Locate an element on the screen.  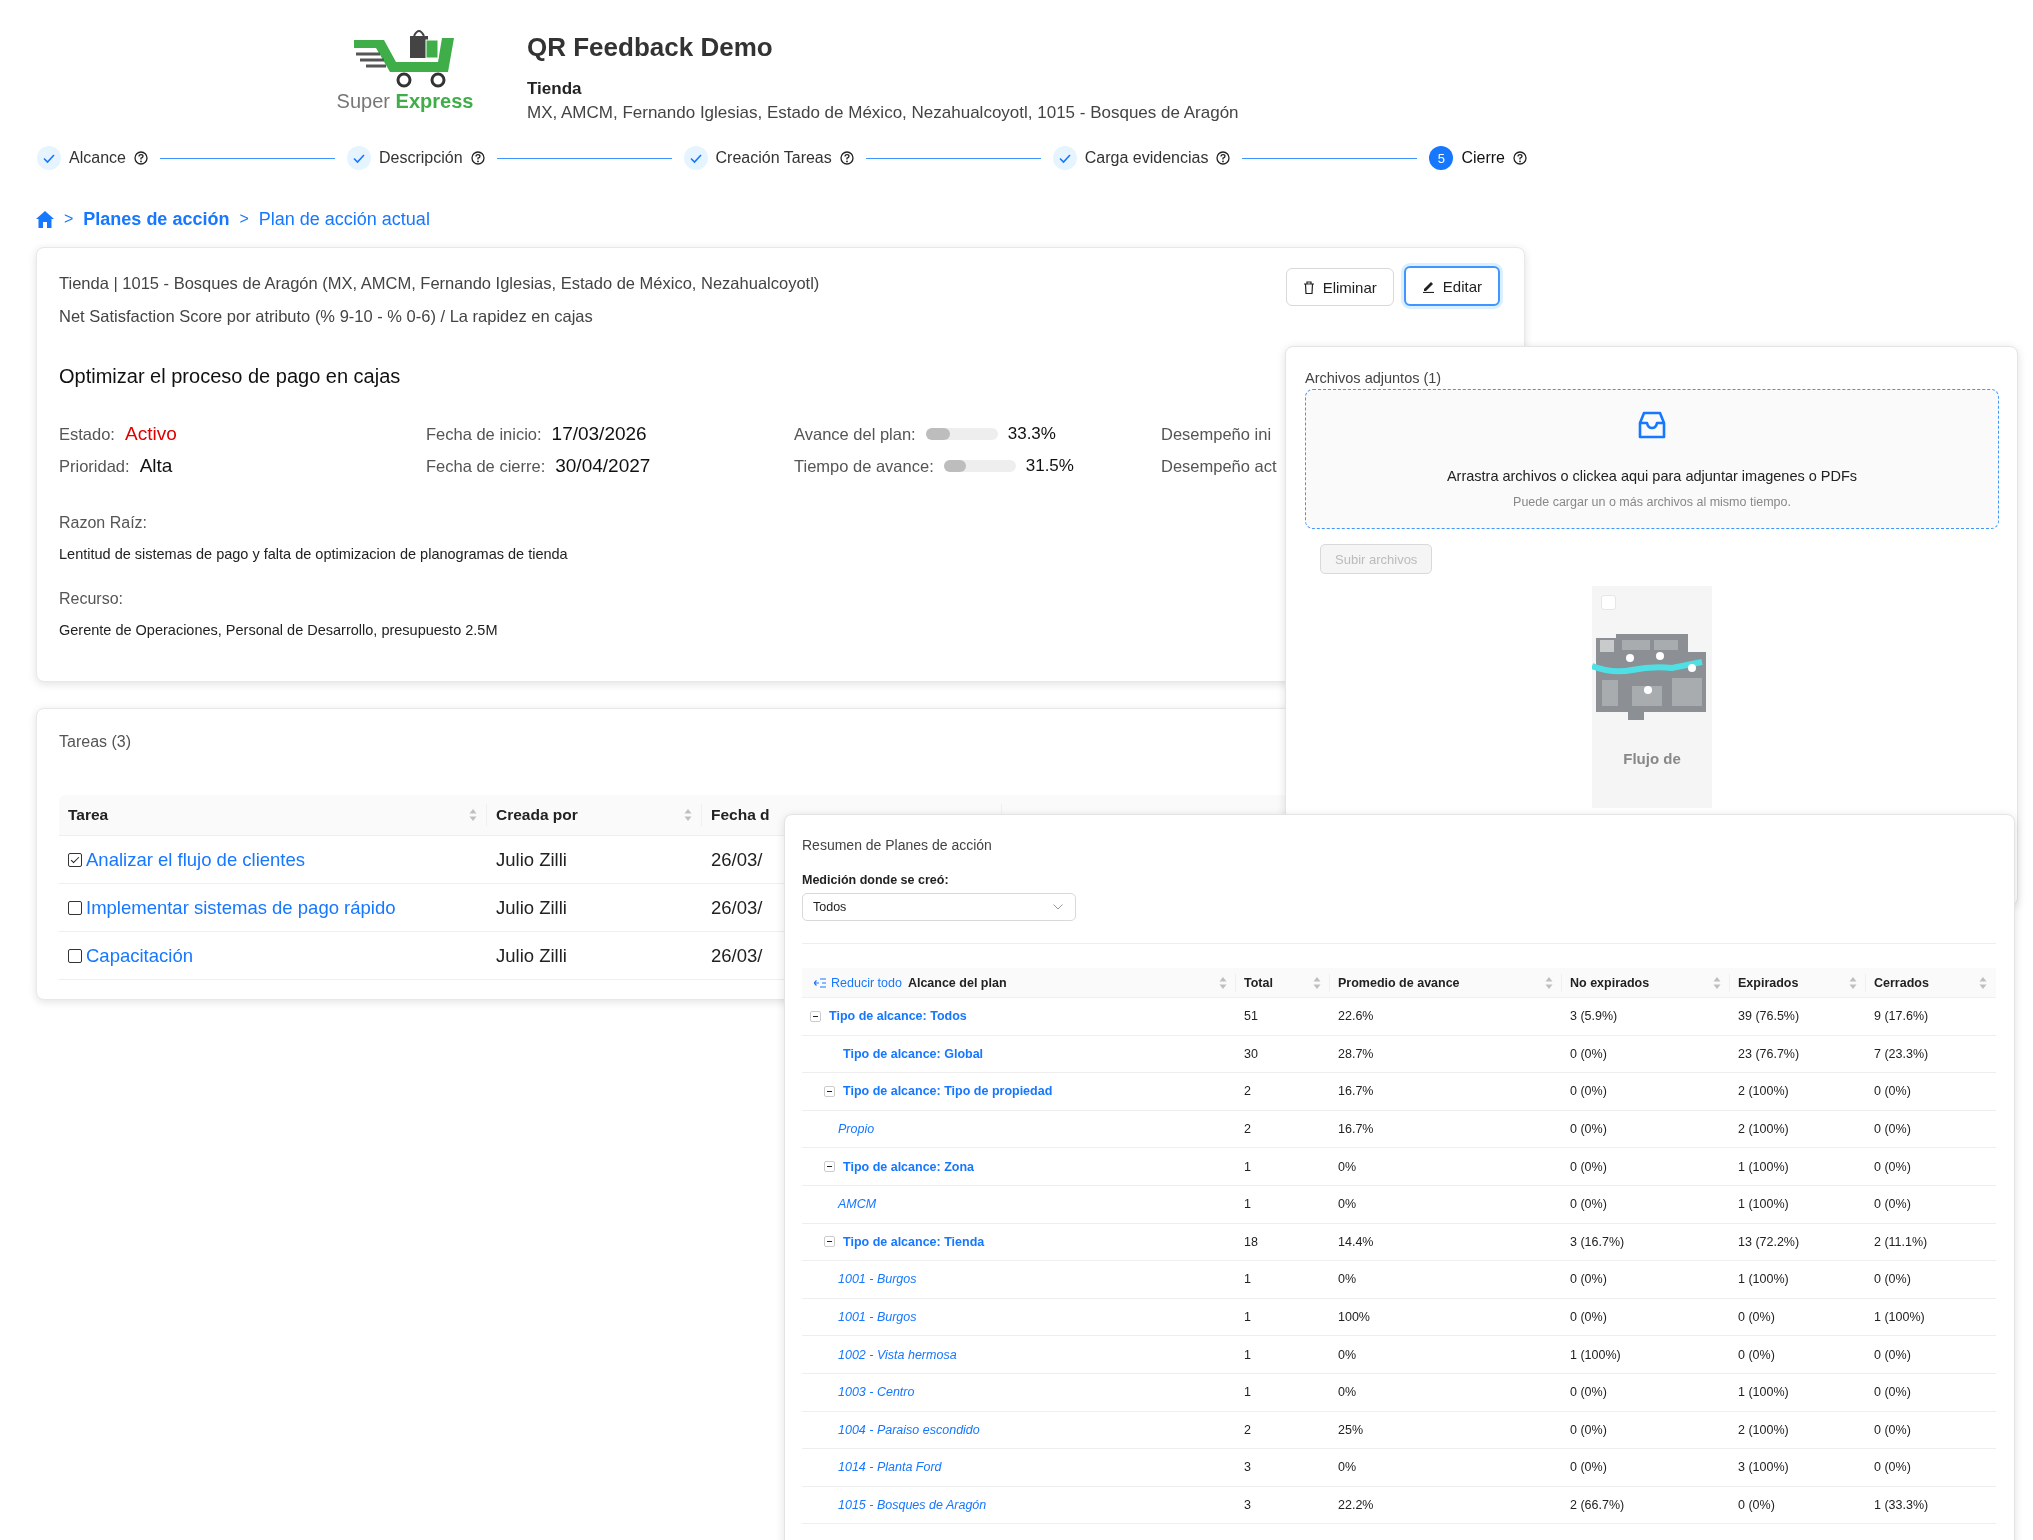
table-cell-text: 2 (11.1%) is located at coordinates (1901, 1241).